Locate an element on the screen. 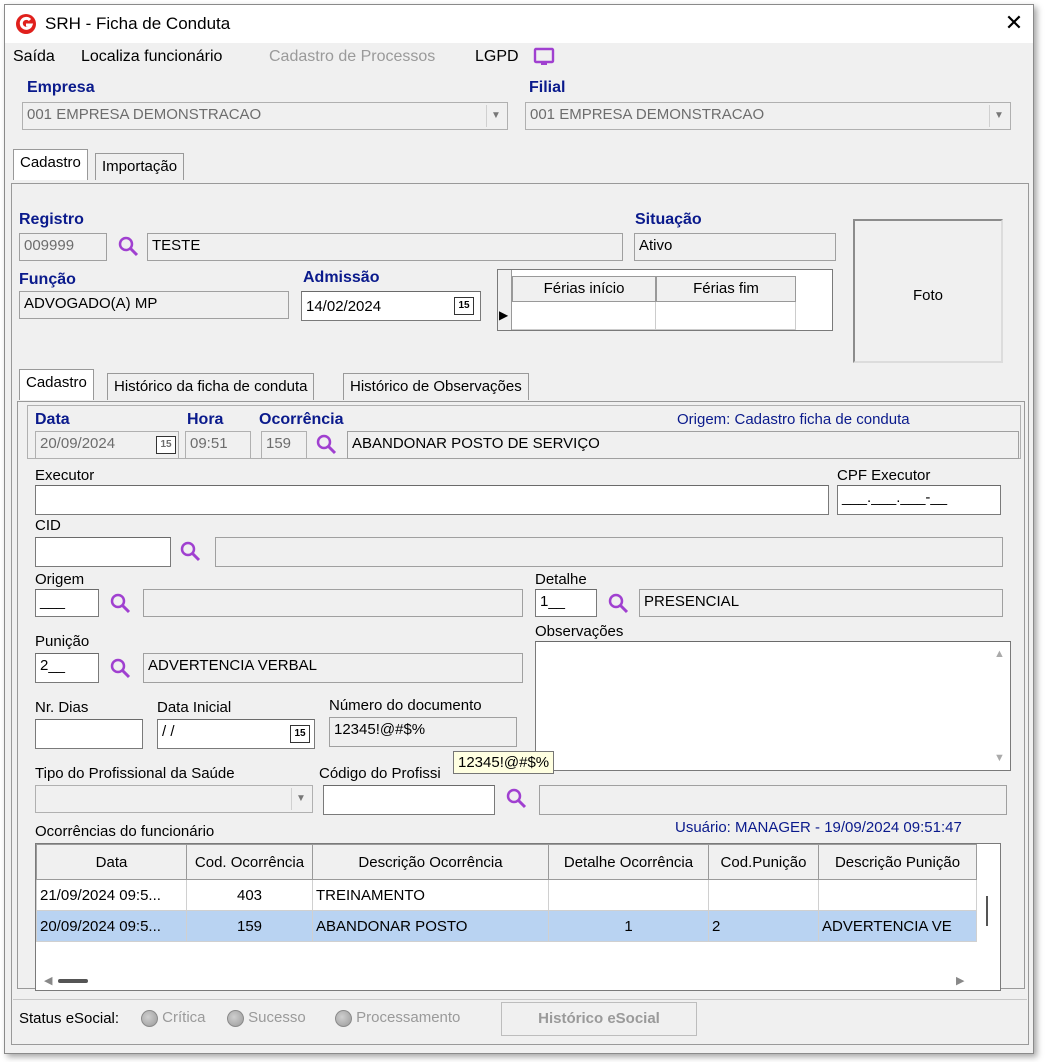 The height and width of the screenshot is (1062, 1050). cpf-executor-label: CPF Executor is located at coordinates (884, 475).